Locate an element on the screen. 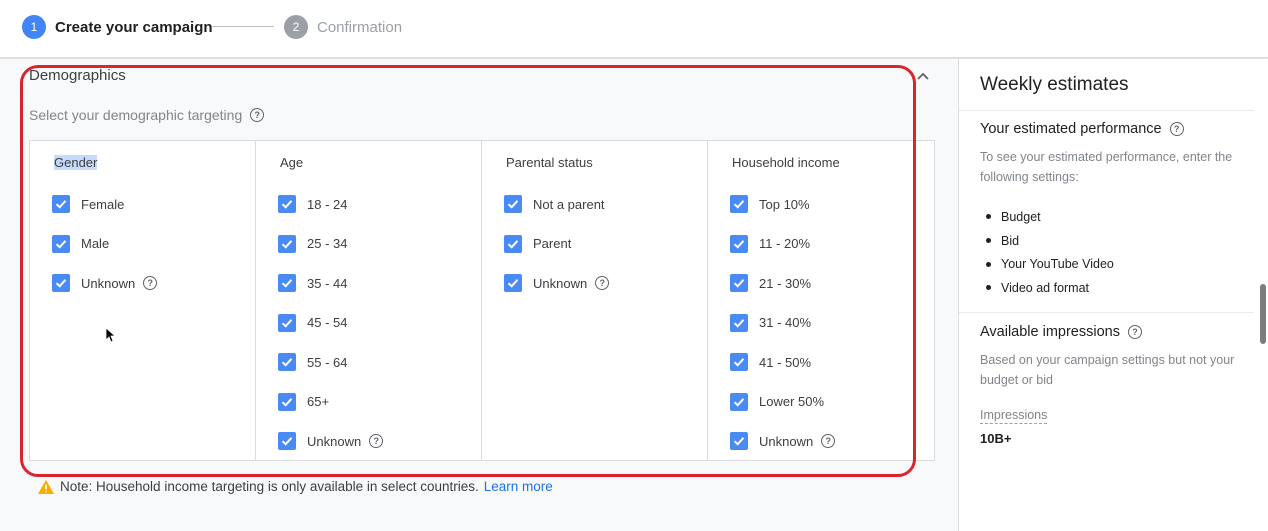  chevron-up-icon is located at coordinates (923, 76).